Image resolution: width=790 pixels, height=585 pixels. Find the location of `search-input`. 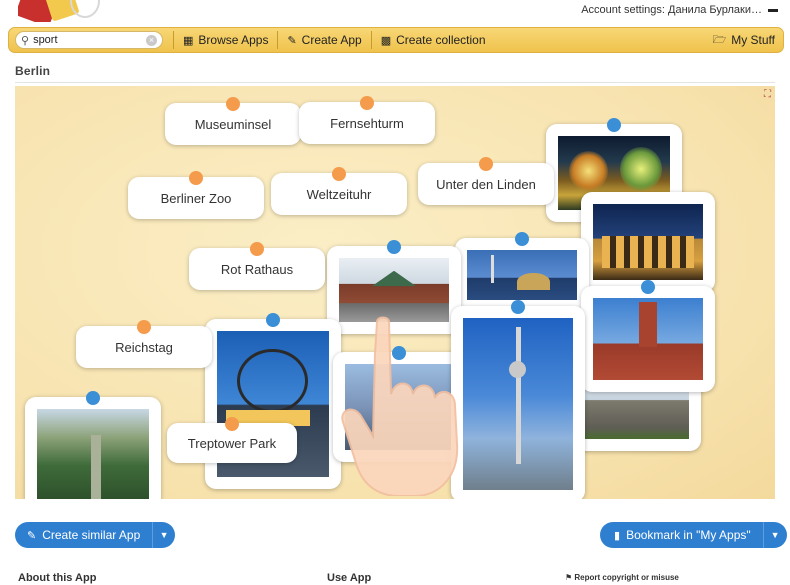

search-input is located at coordinates (83, 40).